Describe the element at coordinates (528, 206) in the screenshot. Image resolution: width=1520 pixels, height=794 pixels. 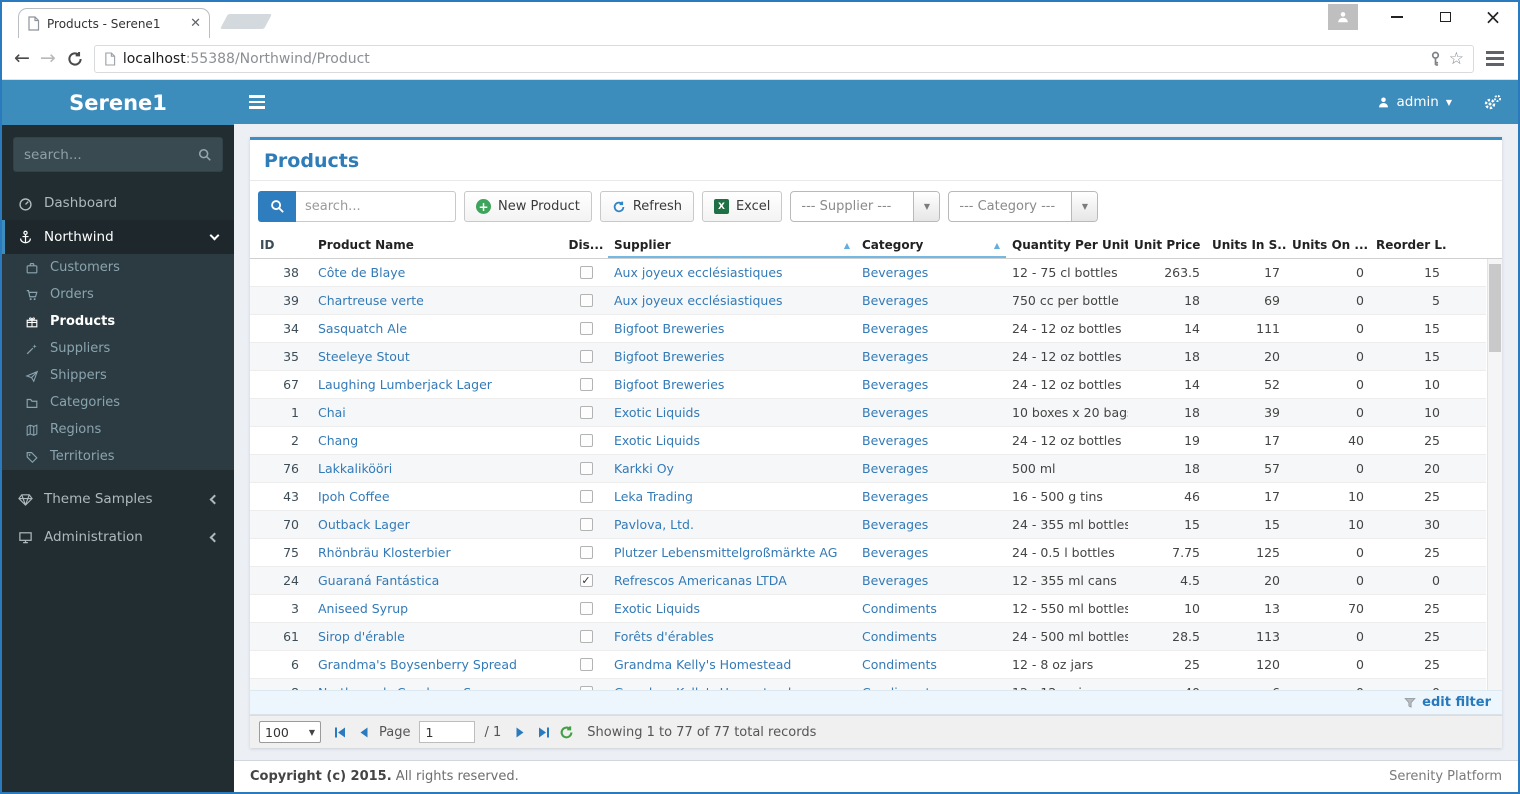
I see `new-product-button: + New Product` at that location.